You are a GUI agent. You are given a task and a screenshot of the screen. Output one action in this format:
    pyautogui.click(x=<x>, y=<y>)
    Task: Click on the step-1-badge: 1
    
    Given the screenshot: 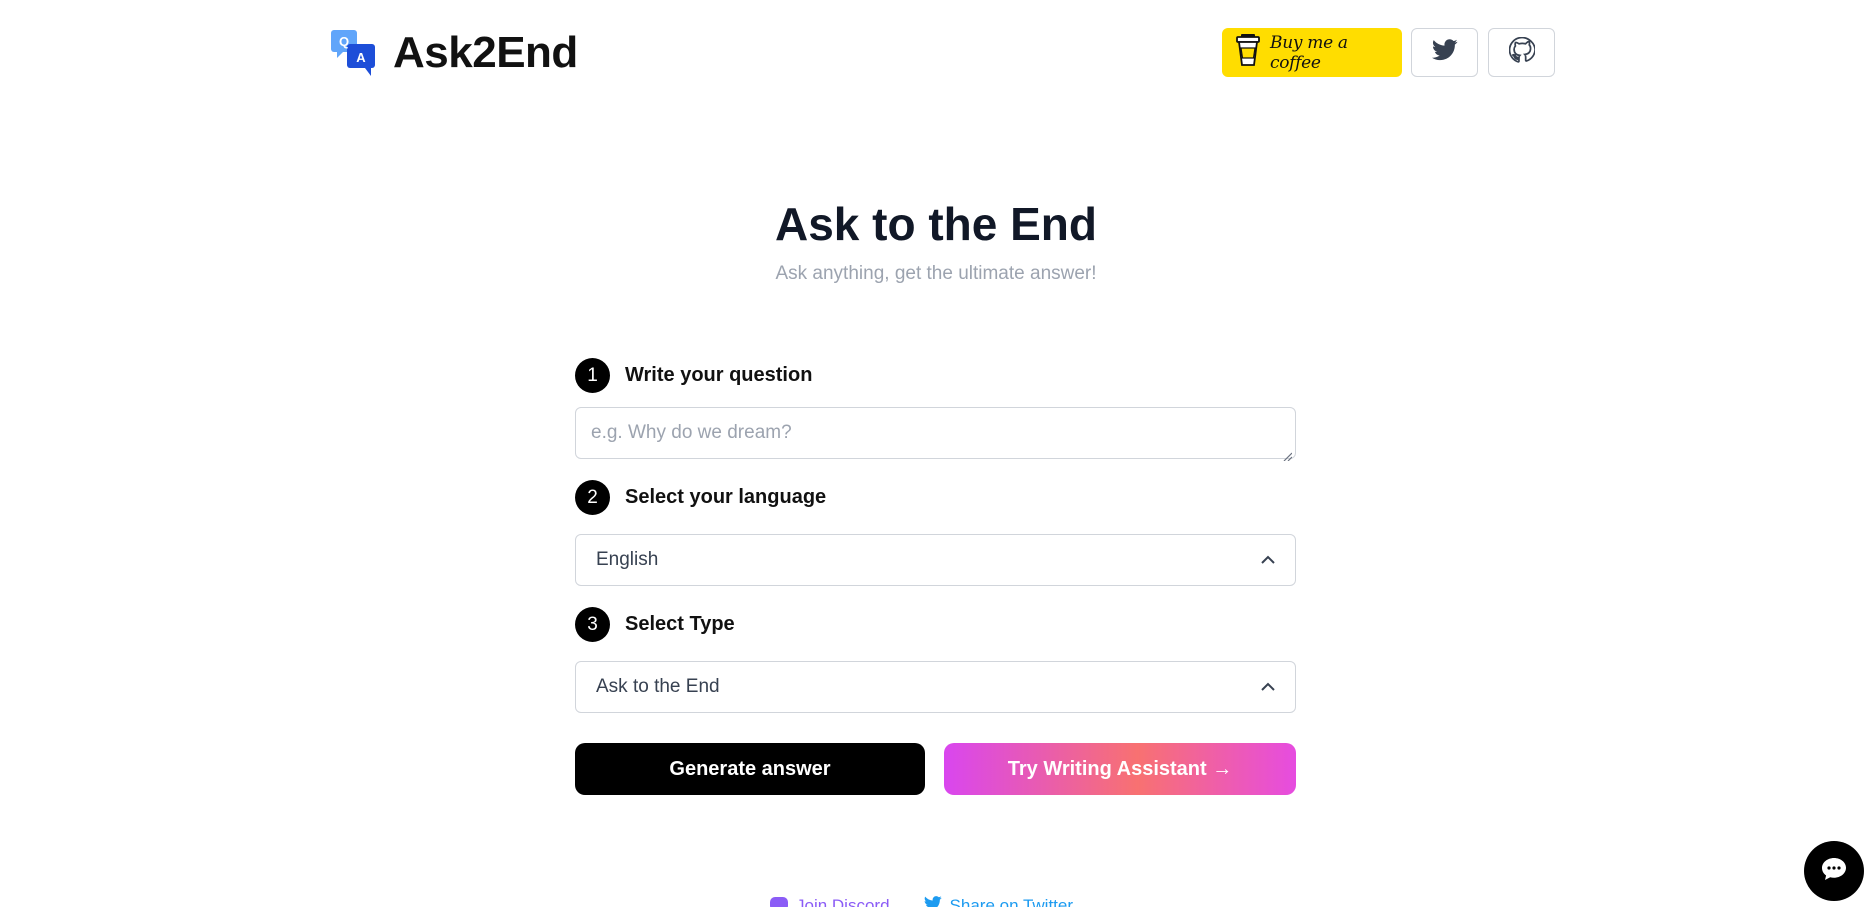 What is the action you would take?
    pyautogui.click(x=592, y=375)
    